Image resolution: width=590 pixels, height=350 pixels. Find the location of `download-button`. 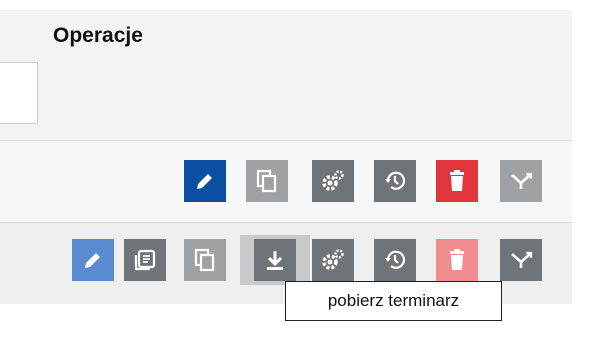

download-button is located at coordinates (275, 260).